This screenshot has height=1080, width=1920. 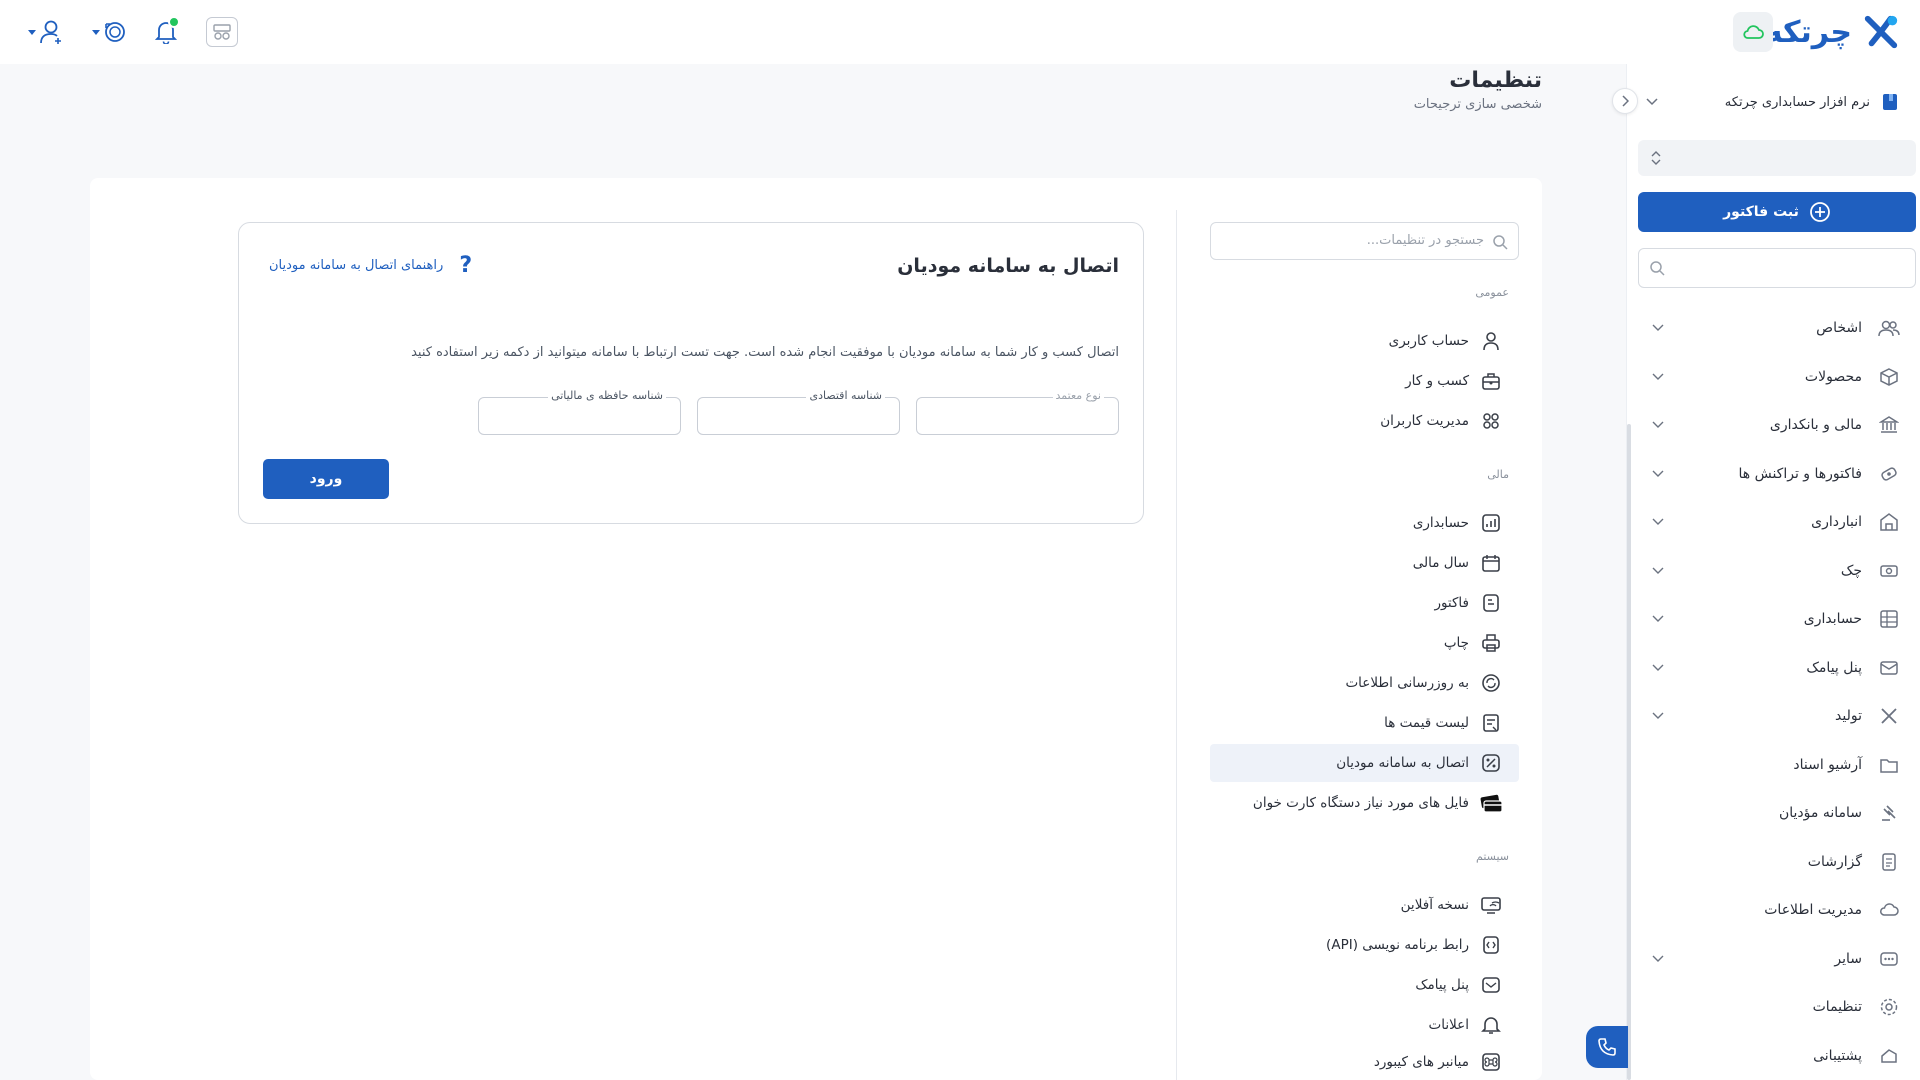 I want to click on user-icon, so click(x=50, y=32).